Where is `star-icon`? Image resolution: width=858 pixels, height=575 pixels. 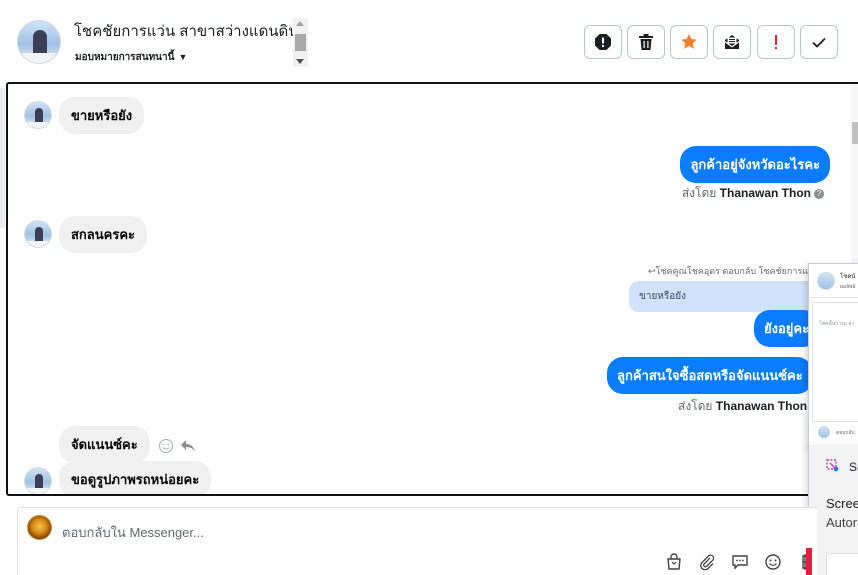 star-icon is located at coordinates (689, 41).